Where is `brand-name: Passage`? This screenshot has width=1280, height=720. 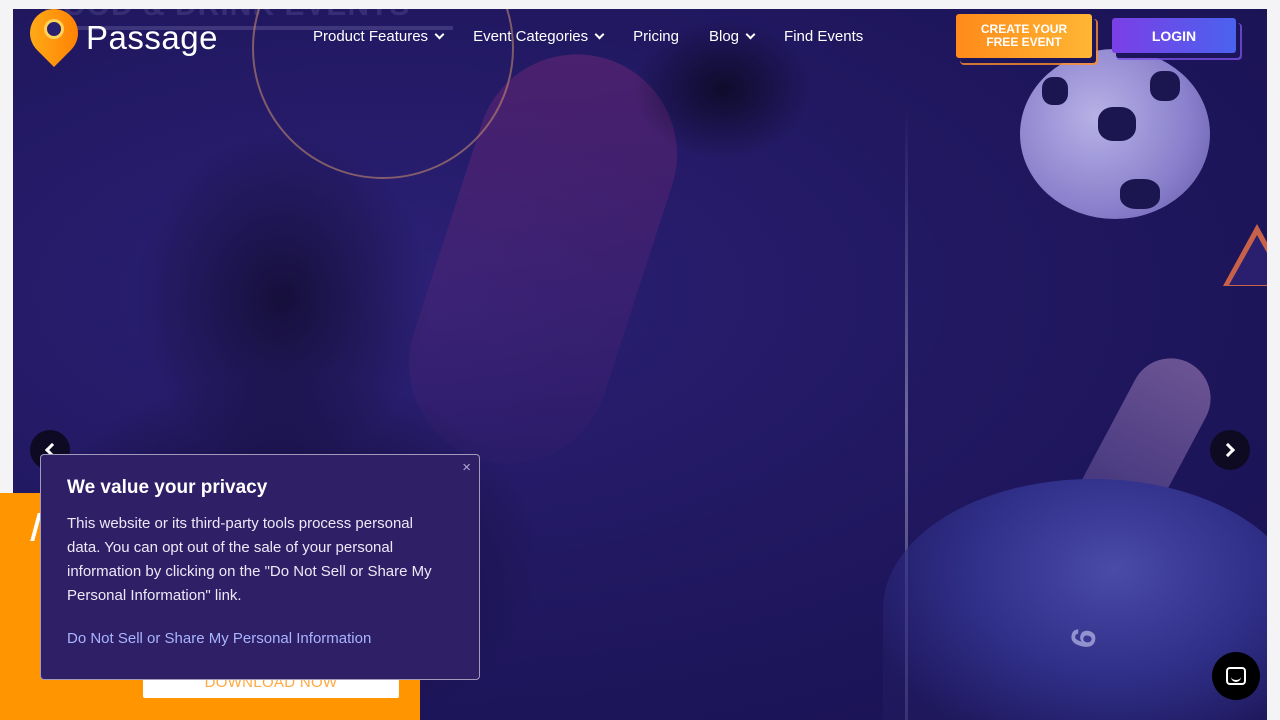 brand-name: Passage is located at coordinates (152, 37).